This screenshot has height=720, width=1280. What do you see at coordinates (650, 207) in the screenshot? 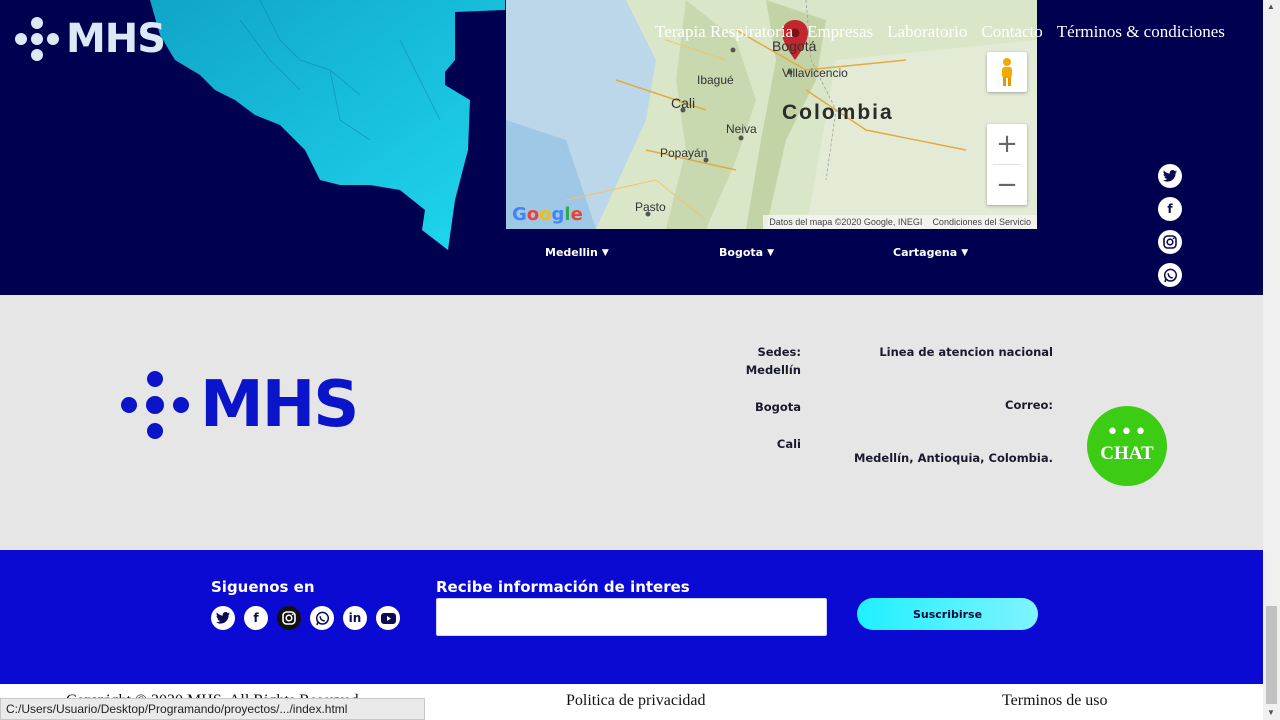
I see `map-label-pasto: Pasto` at bounding box center [650, 207].